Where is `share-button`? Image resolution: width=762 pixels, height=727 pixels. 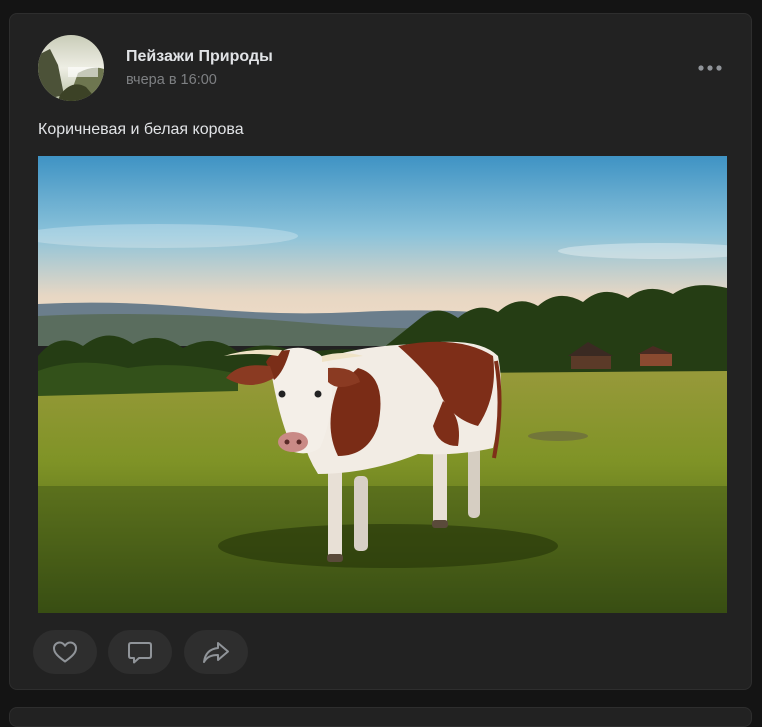 share-button is located at coordinates (216, 652).